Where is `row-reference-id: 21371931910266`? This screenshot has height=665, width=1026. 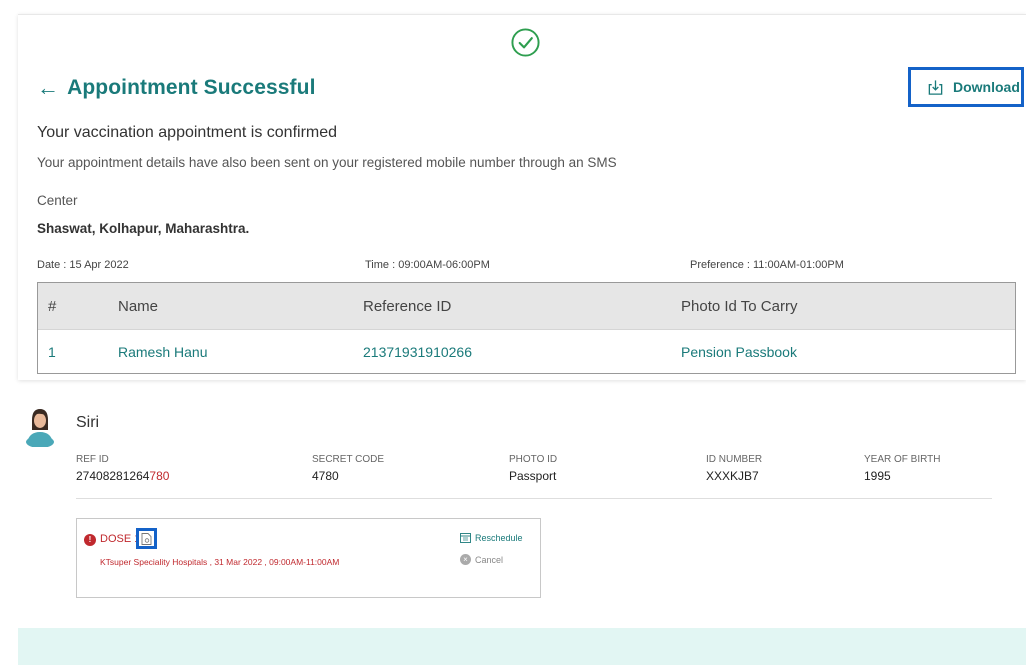 row-reference-id: 21371931910266 is located at coordinates (418, 351).